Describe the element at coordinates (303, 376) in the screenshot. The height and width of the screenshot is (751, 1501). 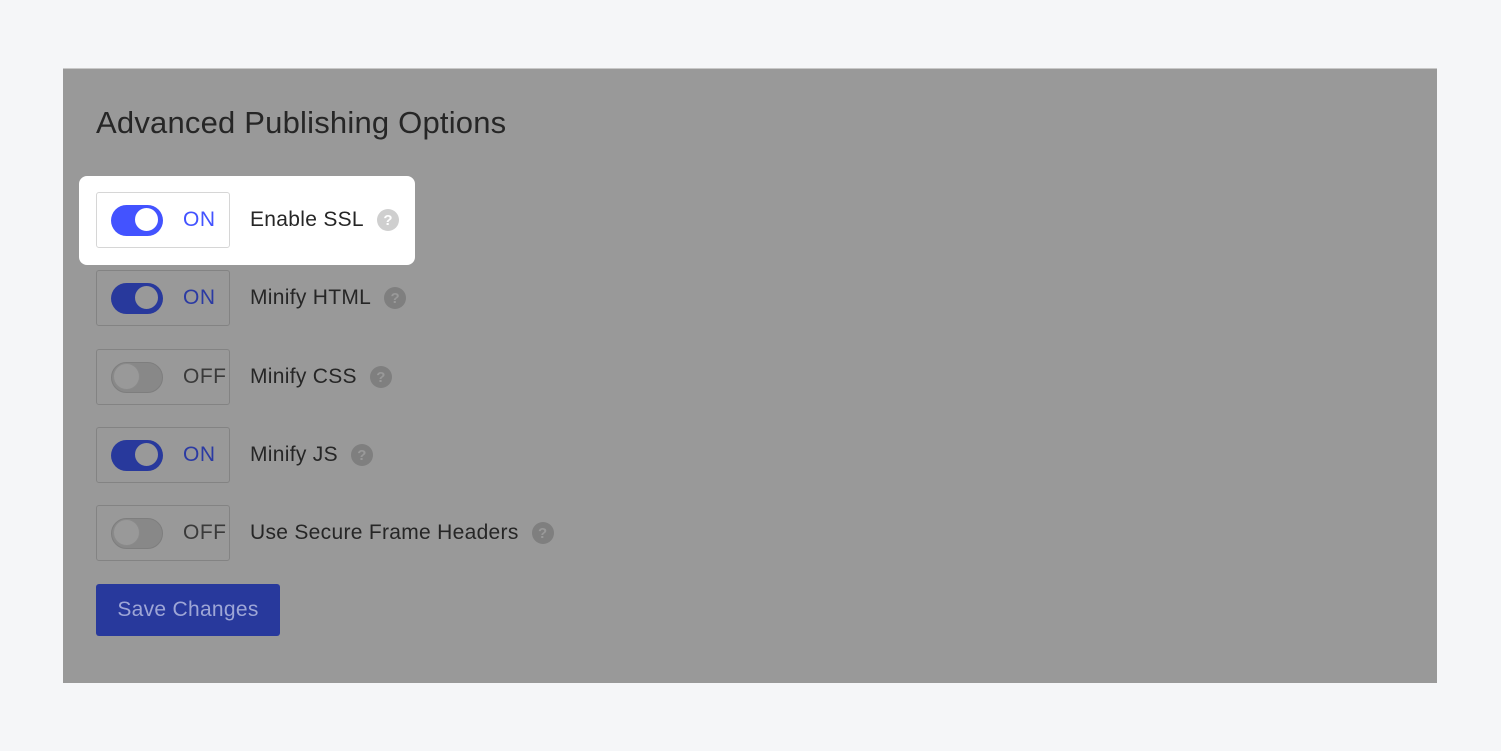
I see `option-label: Minify CSS` at that location.